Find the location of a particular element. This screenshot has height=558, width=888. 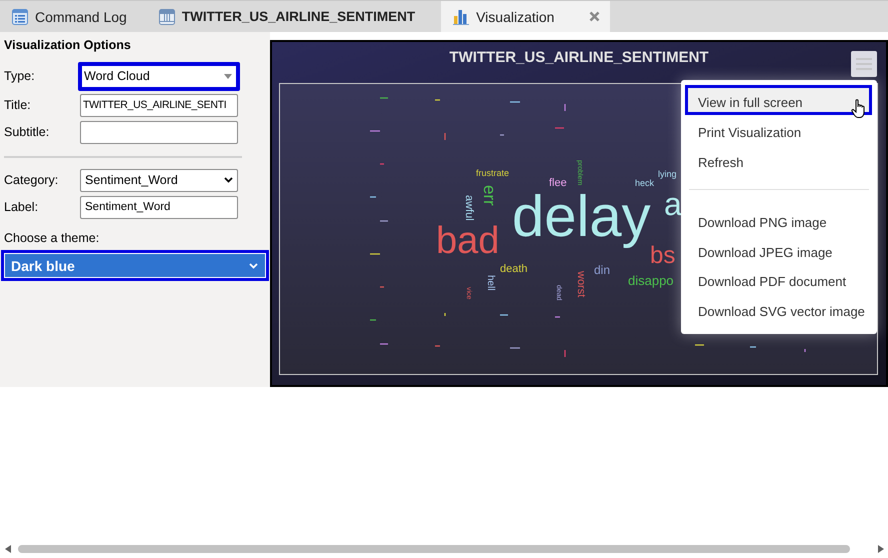

cloud-word: flee is located at coordinates (558, 183).